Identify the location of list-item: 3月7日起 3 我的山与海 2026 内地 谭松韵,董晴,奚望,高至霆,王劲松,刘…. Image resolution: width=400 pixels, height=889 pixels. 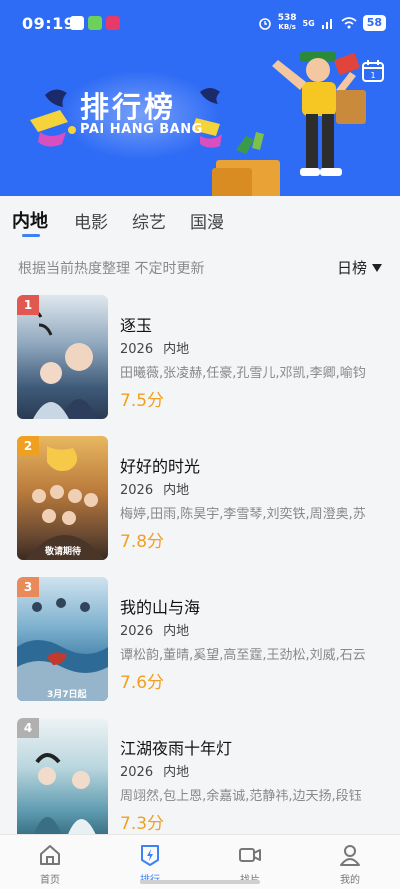
(200, 642).